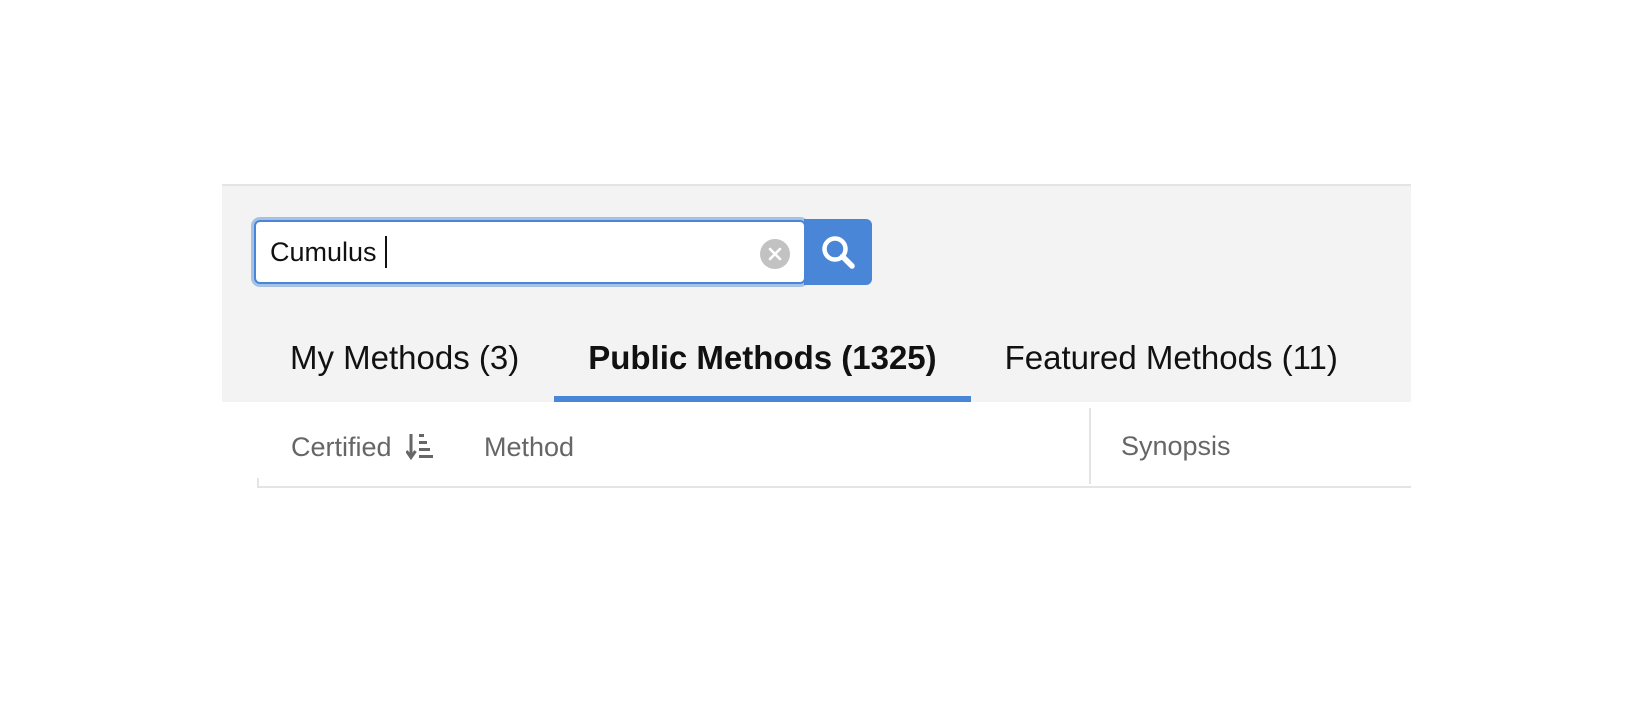 The width and height of the screenshot is (1633, 708). What do you see at coordinates (419, 447) in the screenshot?
I see `sort-ascending-icon` at bounding box center [419, 447].